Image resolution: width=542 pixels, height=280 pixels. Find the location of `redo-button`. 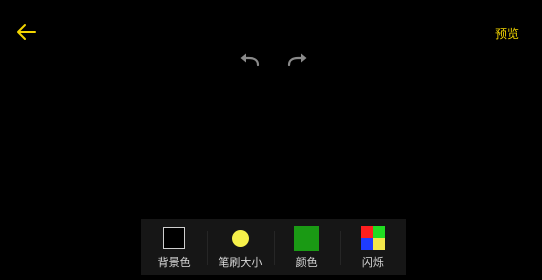

redo-button is located at coordinates (297, 60).